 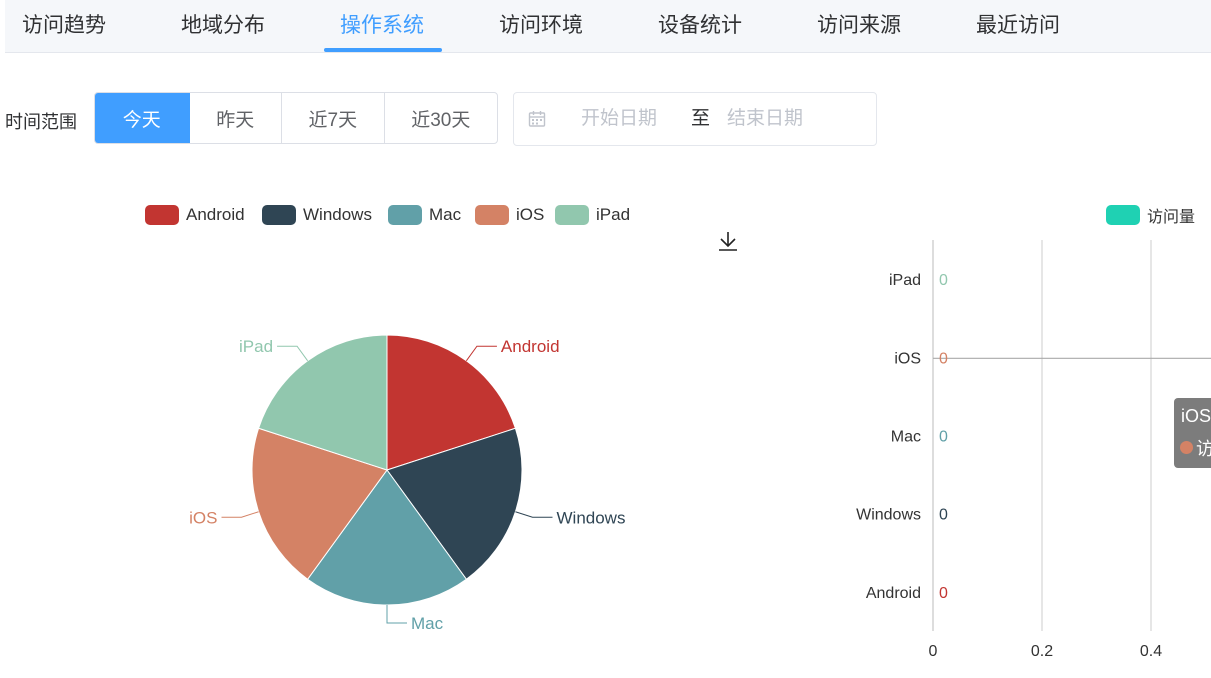 I want to click on bar-value-label-windows: 0, so click(x=943, y=515).